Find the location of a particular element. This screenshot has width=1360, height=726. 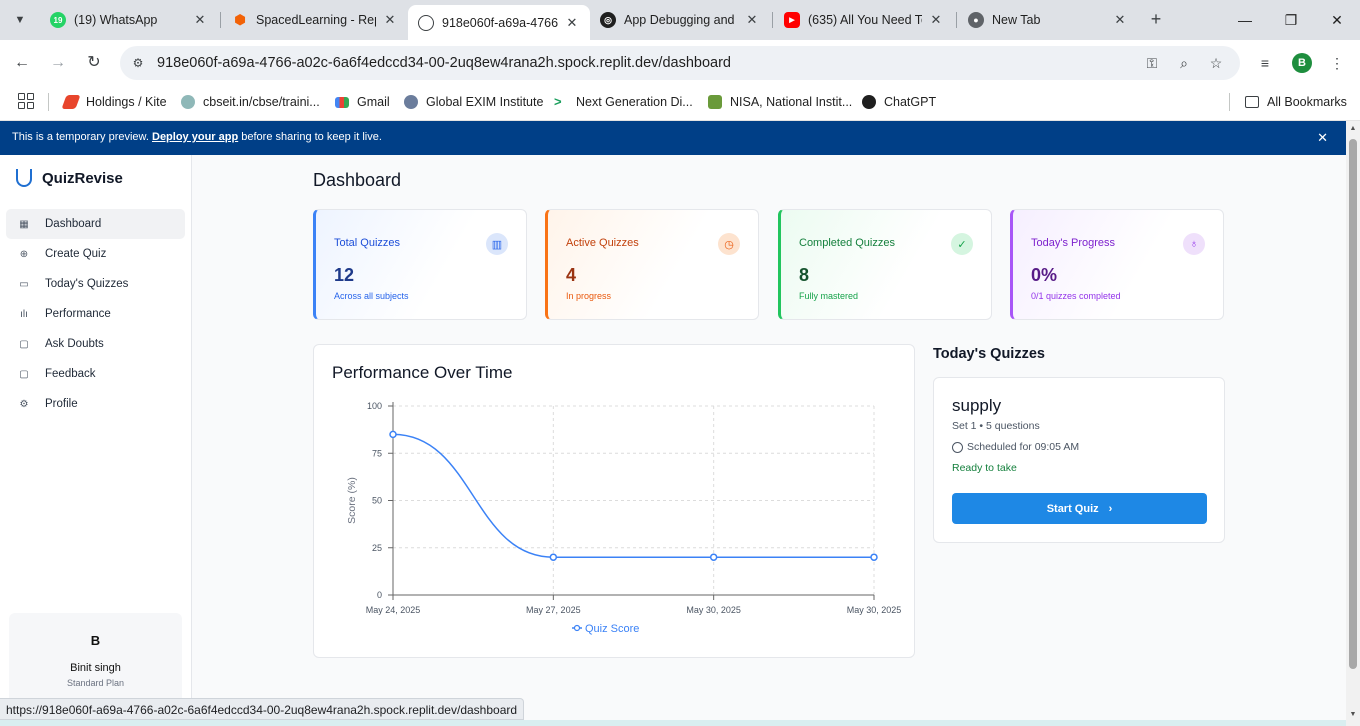

scroll-up-icon: ▲ is located at coordinates (1353, 128).